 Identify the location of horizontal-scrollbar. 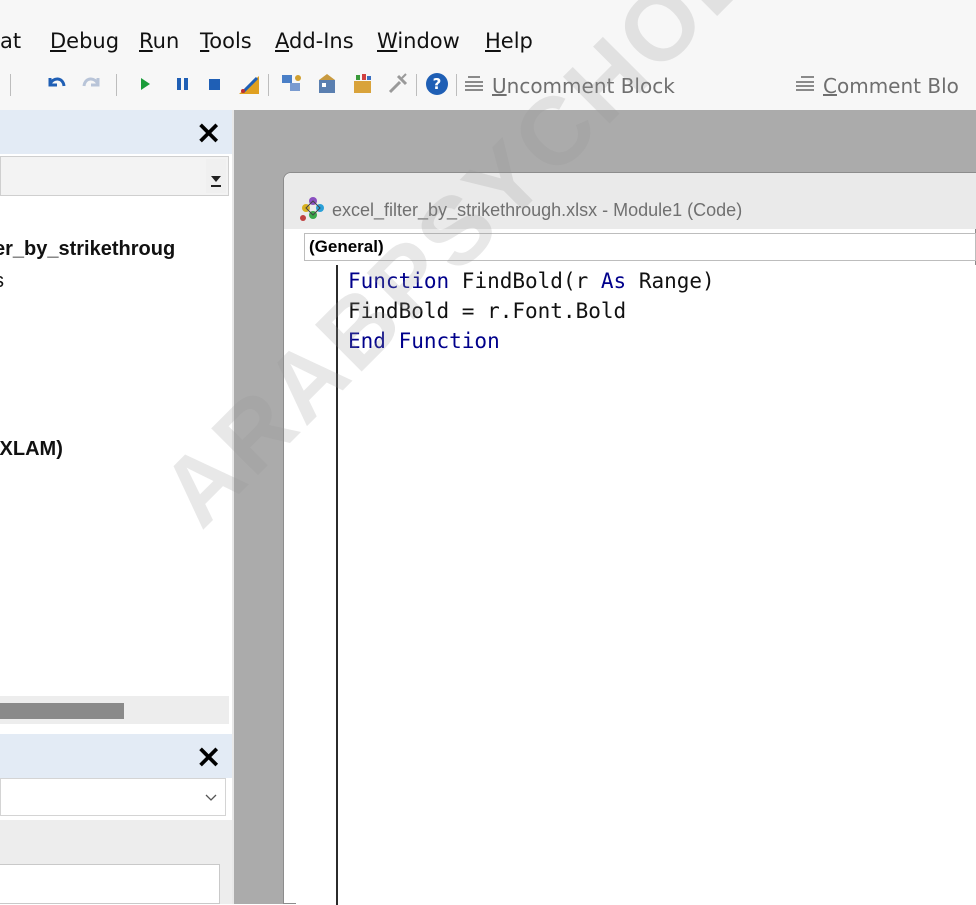
(114, 710).